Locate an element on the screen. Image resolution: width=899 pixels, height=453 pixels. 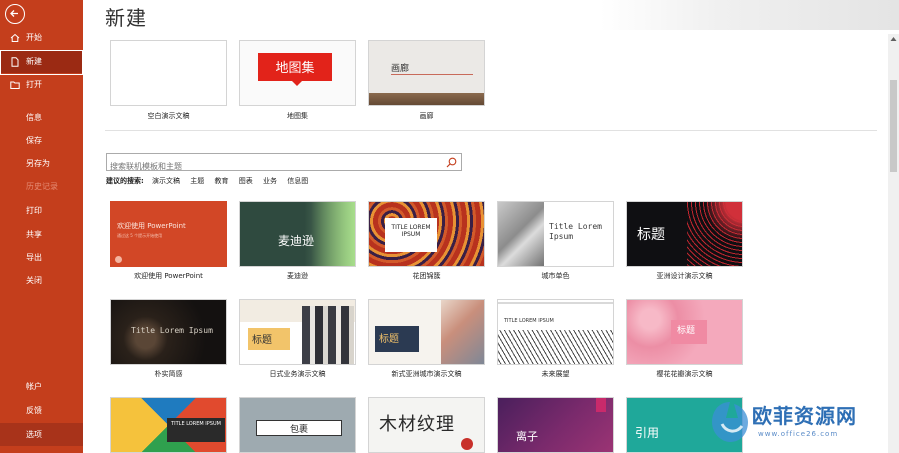
watermark-url: www.office26.com is located at coordinates (798, 434).